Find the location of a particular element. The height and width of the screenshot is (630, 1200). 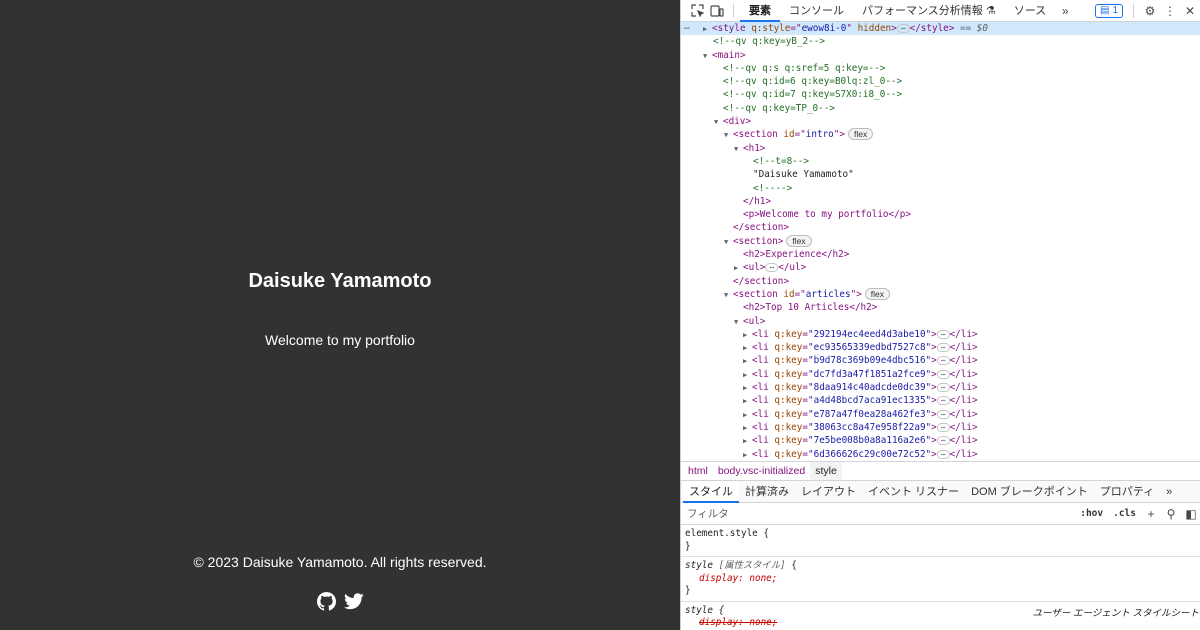

dom-node-section-articles: ▼ <section id="articles"> flex is located at coordinates (940, 294).